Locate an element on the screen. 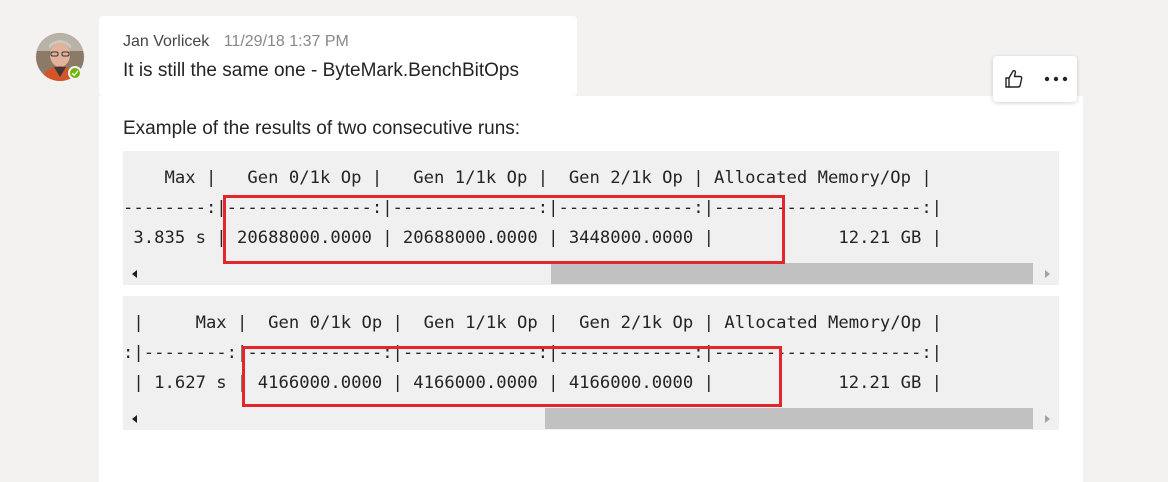 This screenshot has height=482, width=1168. like-button is located at coordinates (1014, 79).